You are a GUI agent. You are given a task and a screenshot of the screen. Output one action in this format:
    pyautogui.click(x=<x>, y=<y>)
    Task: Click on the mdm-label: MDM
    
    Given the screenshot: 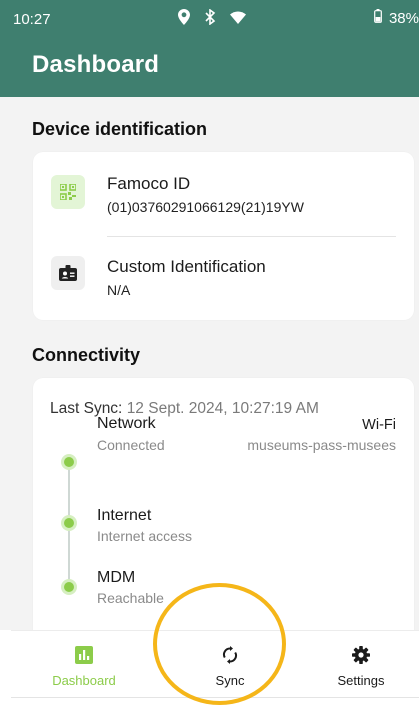 What is the action you would take?
    pyautogui.click(x=116, y=577)
    